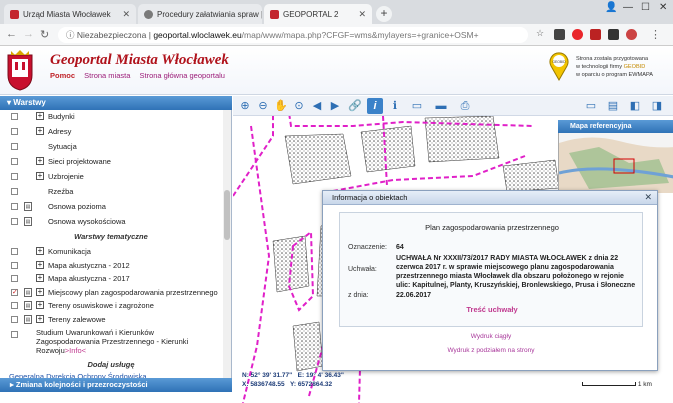 This screenshot has width=673, height=403. Describe the element at coordinates (355, 106) in the screenshot. I see `link-icon: 🔗` at that location.